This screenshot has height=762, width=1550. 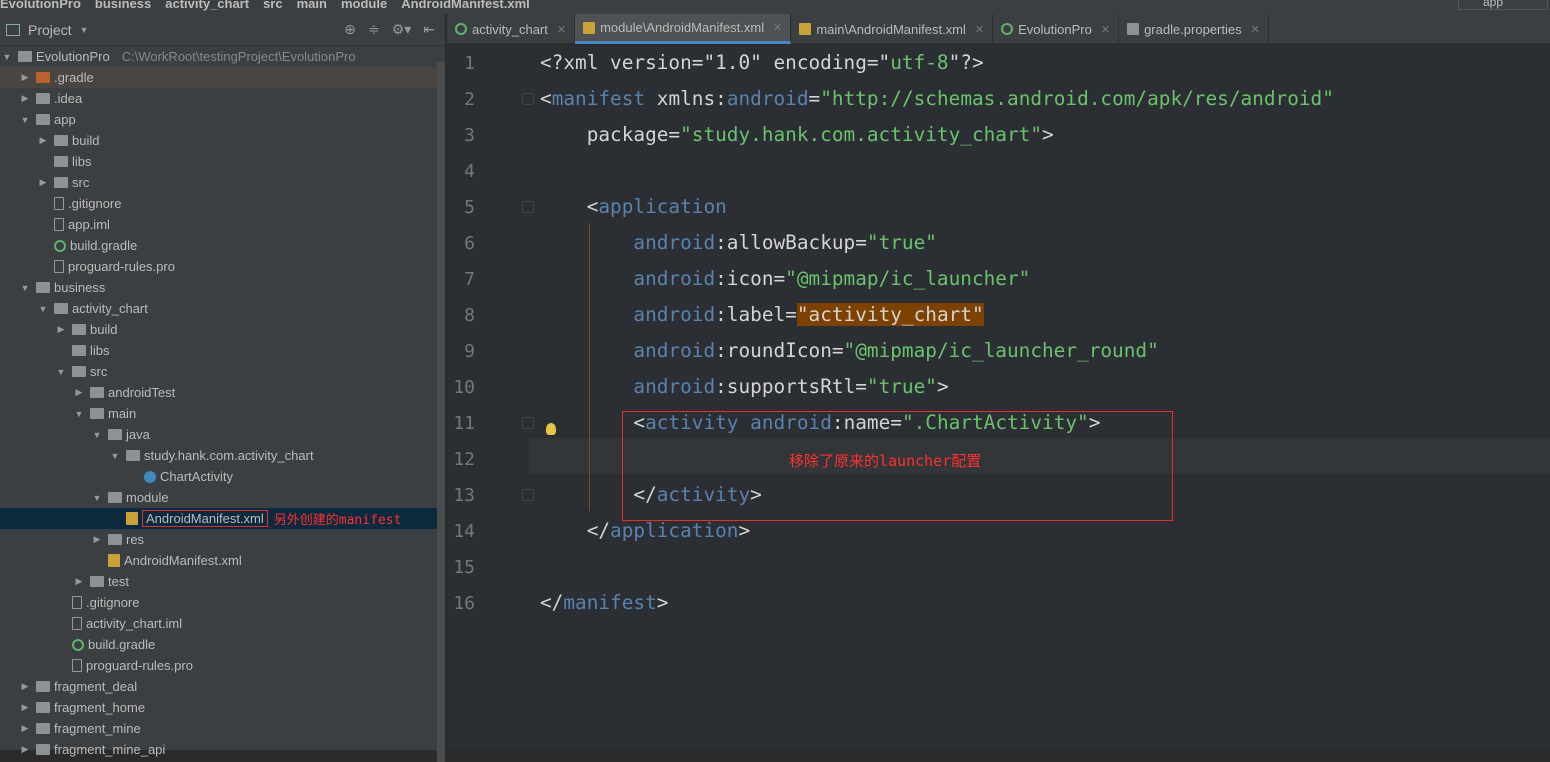 I want to click on tree-item: ▼ business, so click(x=222, y=287).